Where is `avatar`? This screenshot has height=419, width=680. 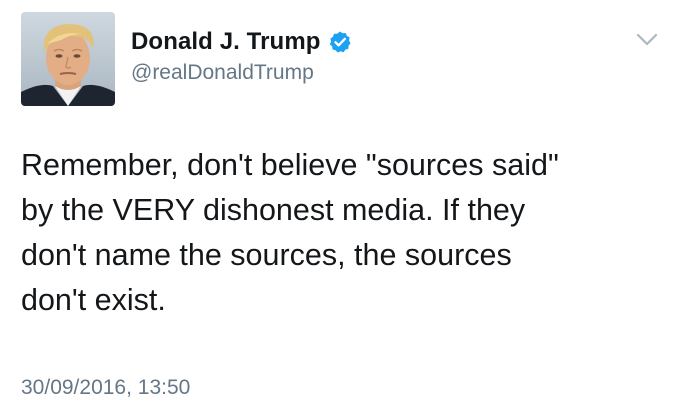
avatar is located at coordinates (68, 59).